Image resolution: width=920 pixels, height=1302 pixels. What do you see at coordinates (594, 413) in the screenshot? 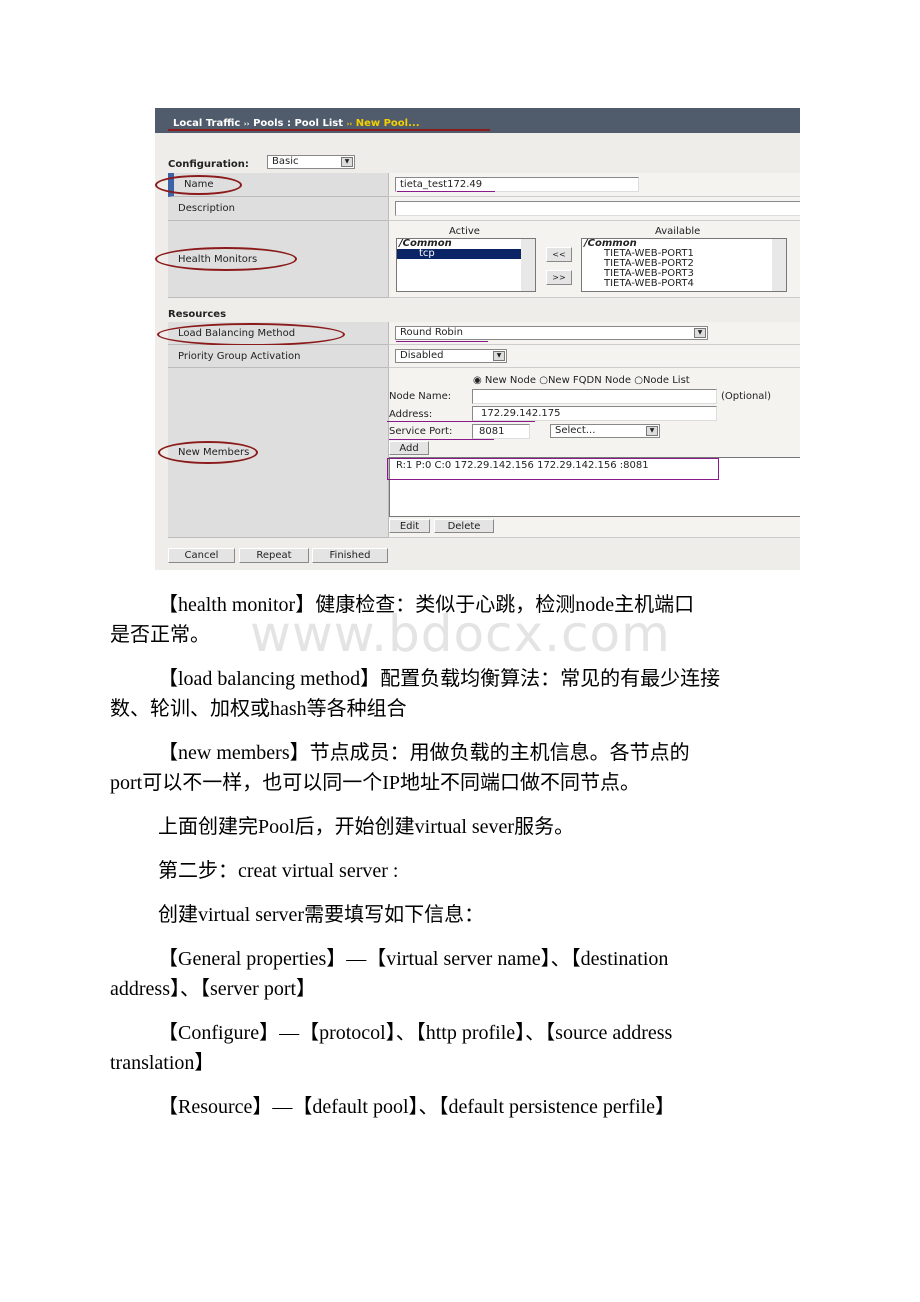
I see `address-input: 172.29.142.175` at bounding box center [594, 413].